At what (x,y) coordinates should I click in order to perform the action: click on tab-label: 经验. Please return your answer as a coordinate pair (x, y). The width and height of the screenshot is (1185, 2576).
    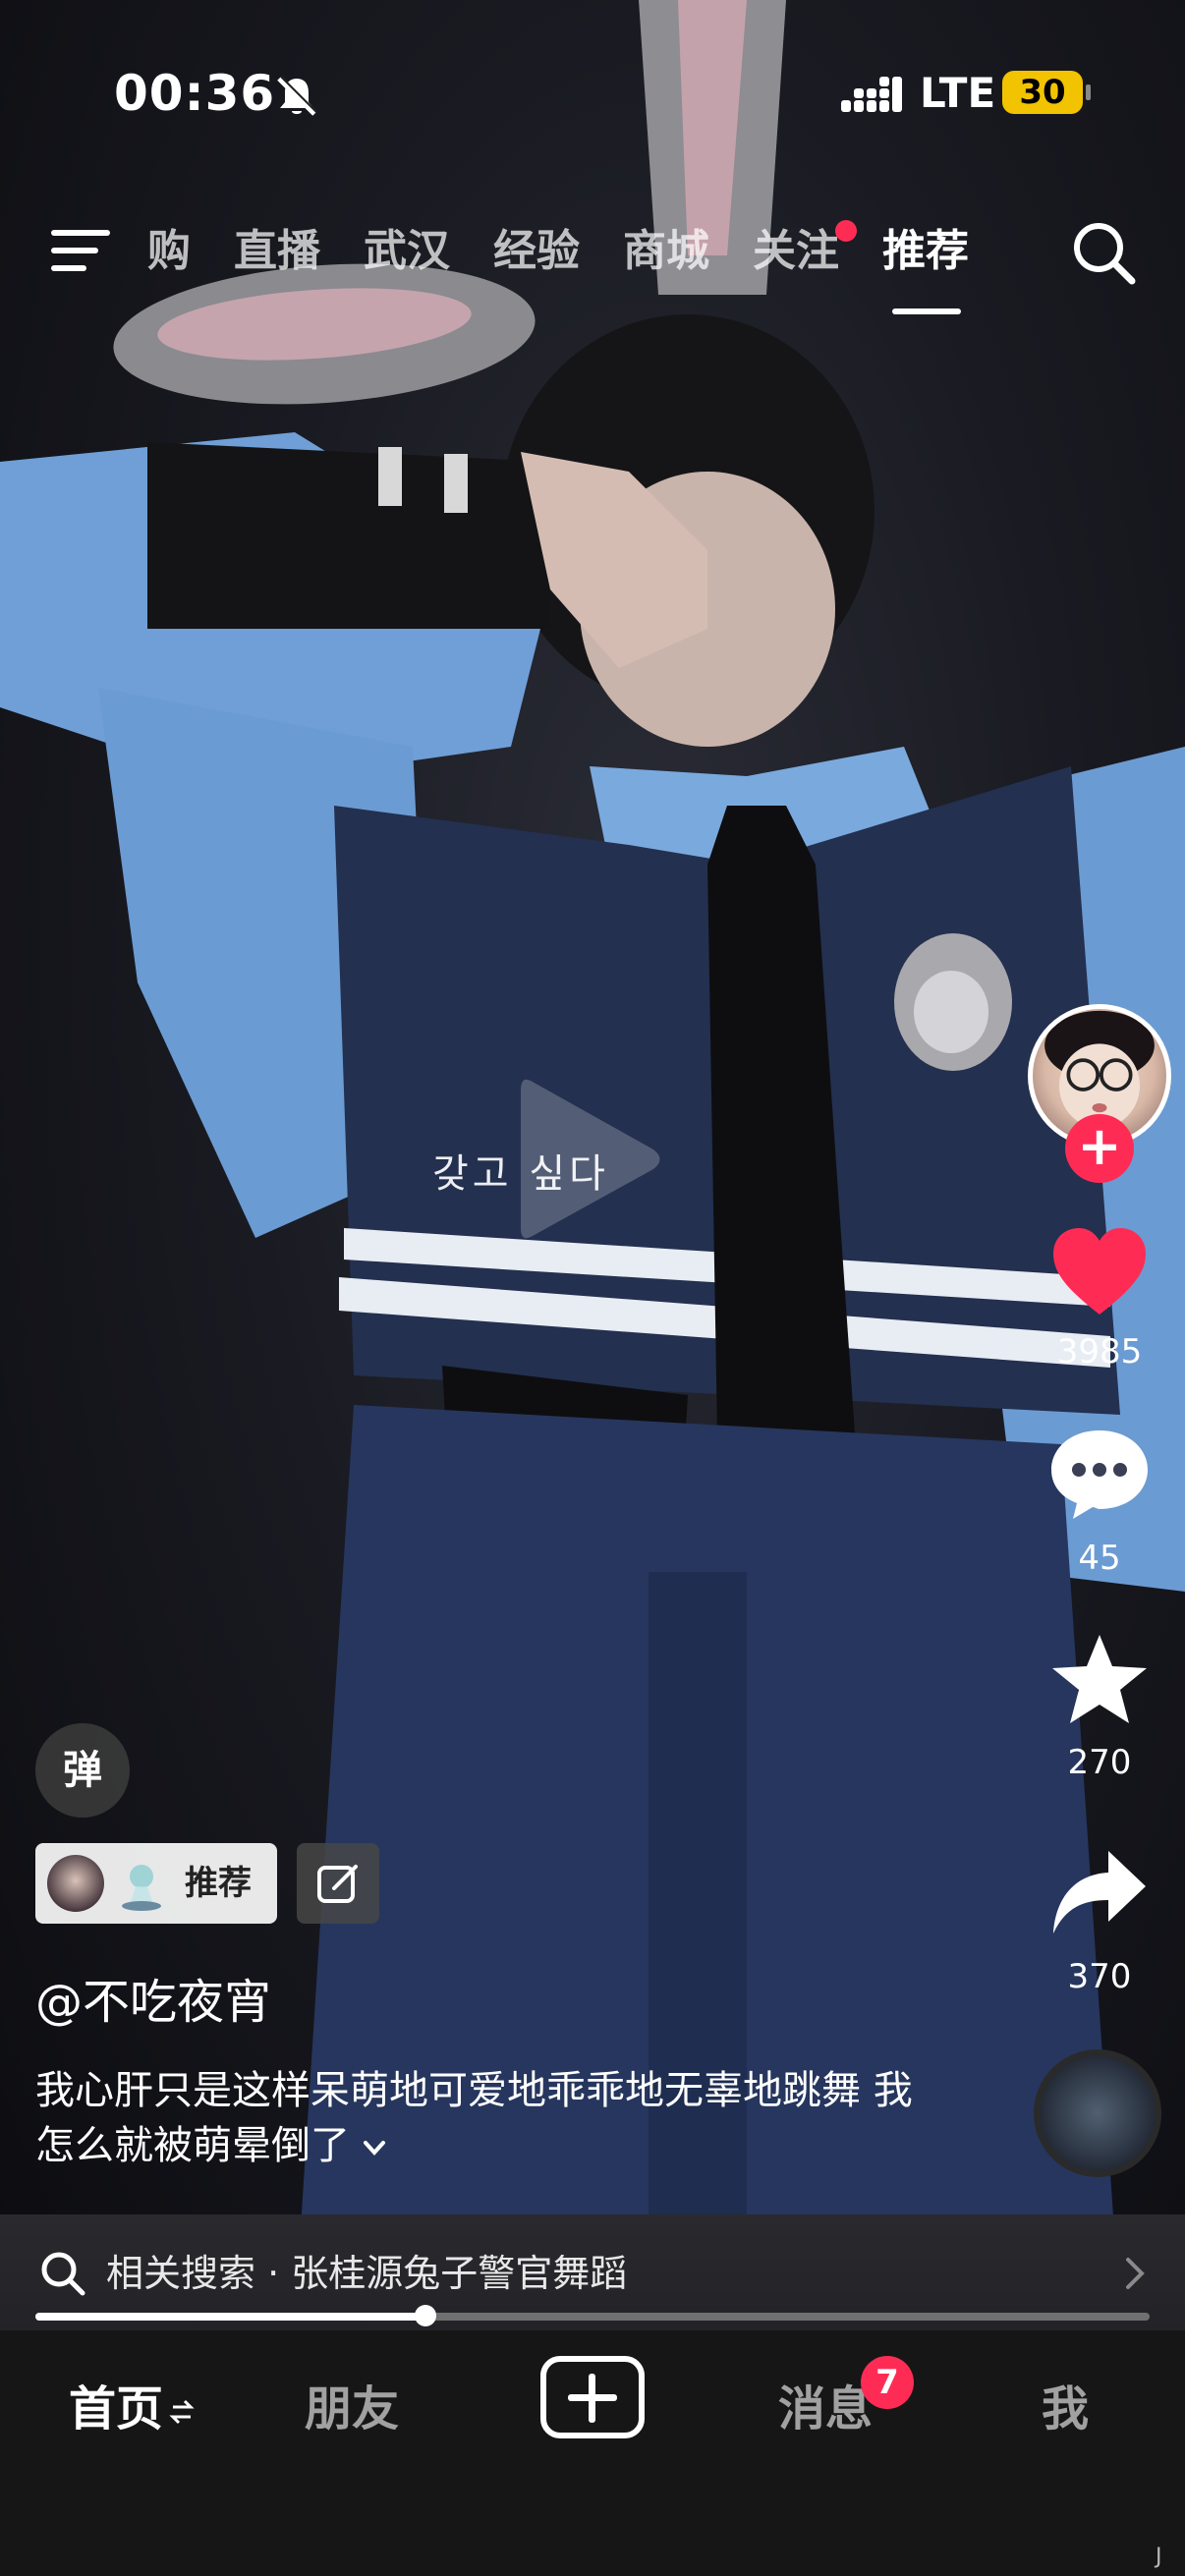
    Looking at the image, I should click on (536, 251).